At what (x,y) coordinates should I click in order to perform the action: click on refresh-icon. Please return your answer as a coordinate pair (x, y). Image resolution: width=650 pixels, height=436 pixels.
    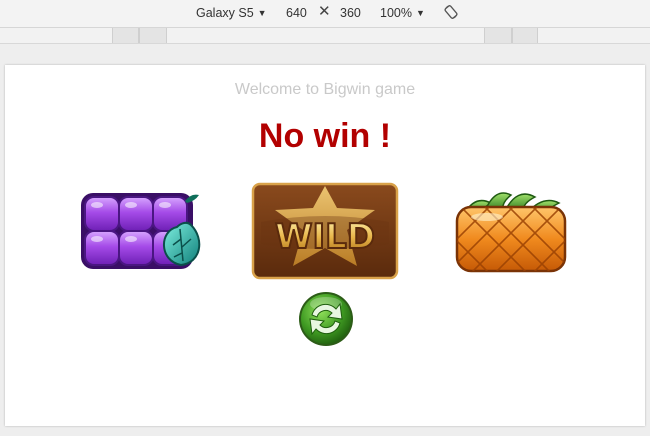
    Looking at the image, I should click on (326, 319).